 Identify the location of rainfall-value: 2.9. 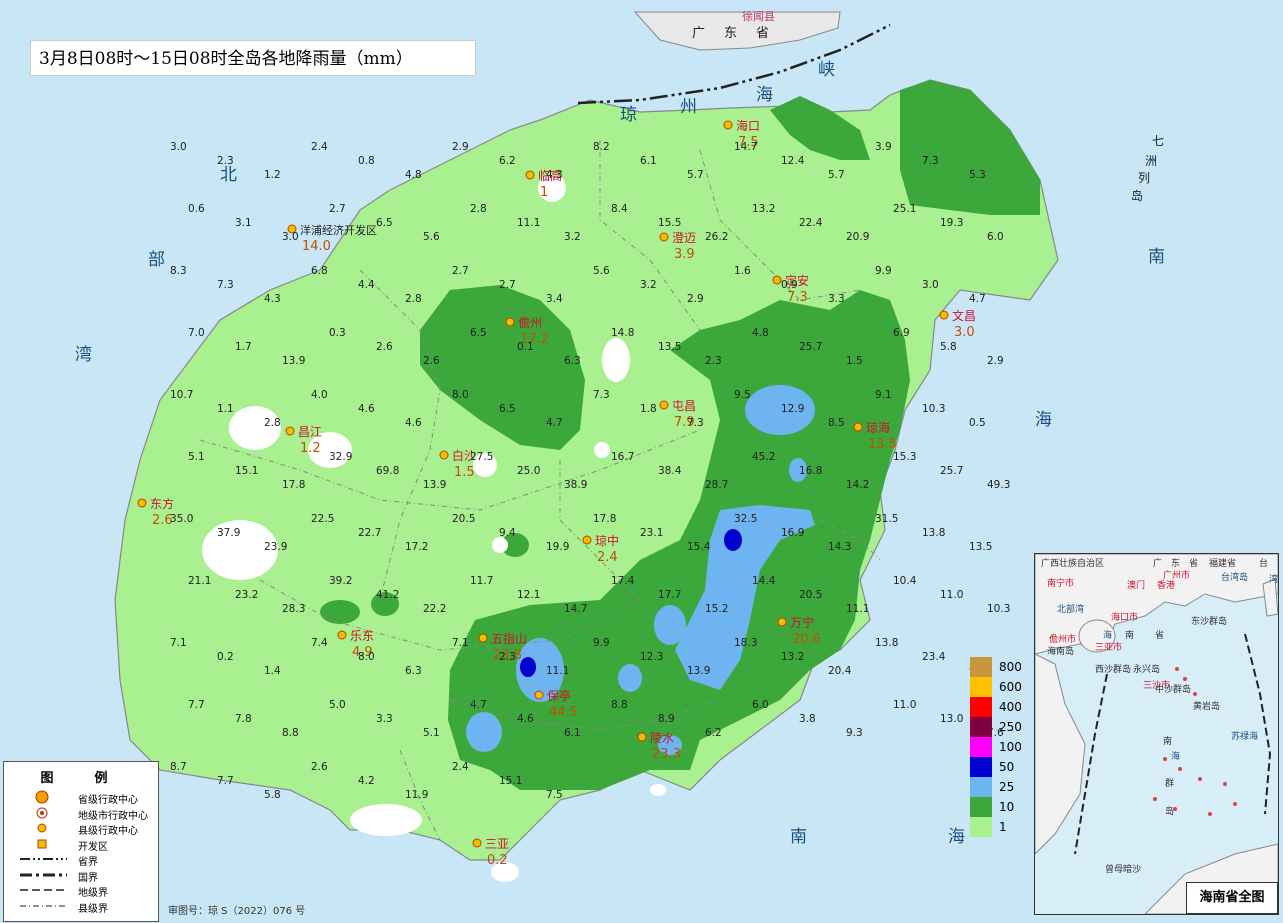
(695, 299).